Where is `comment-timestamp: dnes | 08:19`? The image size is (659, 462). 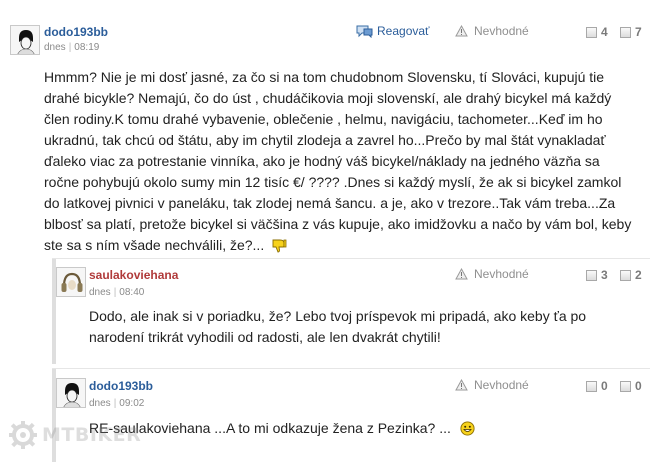 comment-timestamp: dnes | 08:19 is located at coordinates (72, 47).